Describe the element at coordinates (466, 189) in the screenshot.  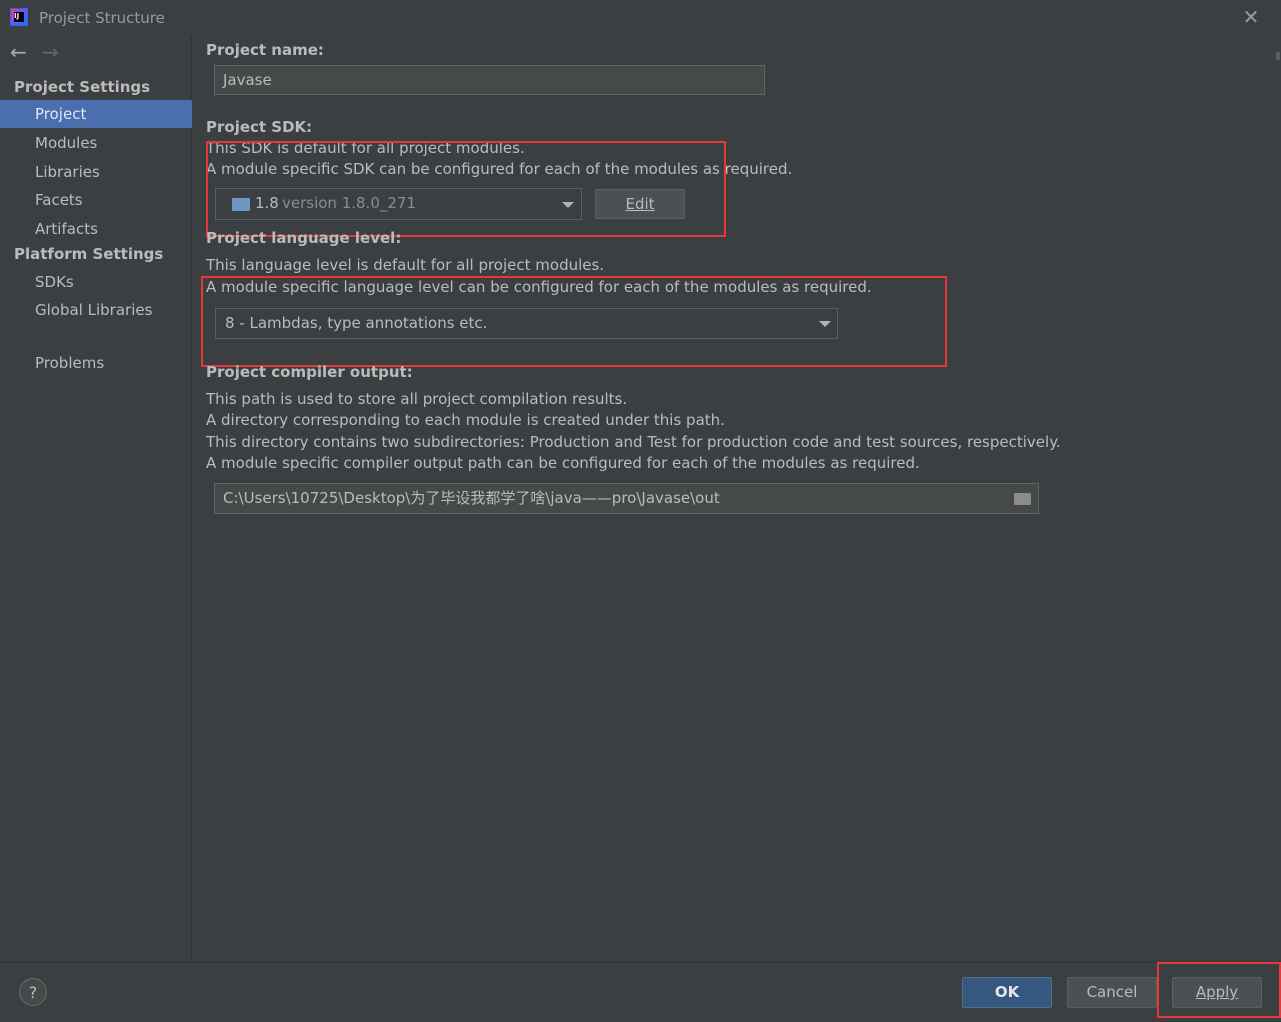
I see `highlight-box-sdk` at that location.